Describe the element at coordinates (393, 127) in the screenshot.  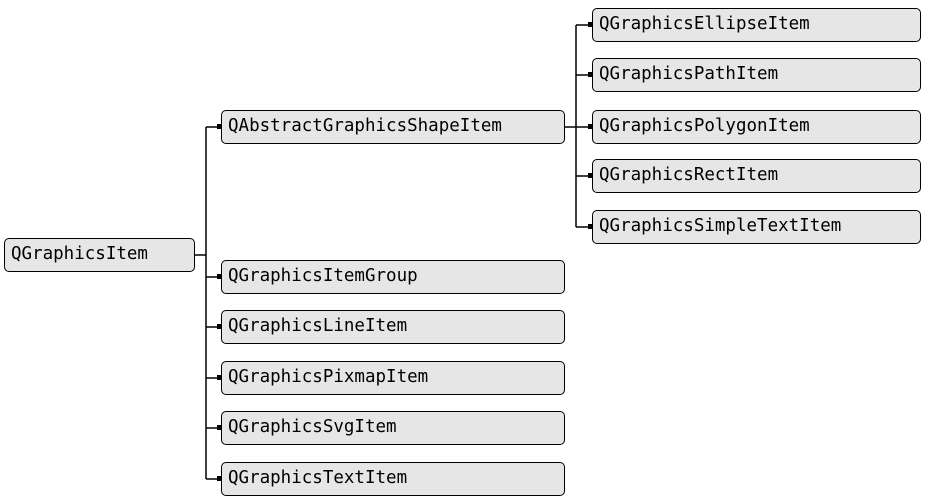
I see `node-qabstractgraphicsshapeitem: QAbstractGraphicsShapeItem` at that location.